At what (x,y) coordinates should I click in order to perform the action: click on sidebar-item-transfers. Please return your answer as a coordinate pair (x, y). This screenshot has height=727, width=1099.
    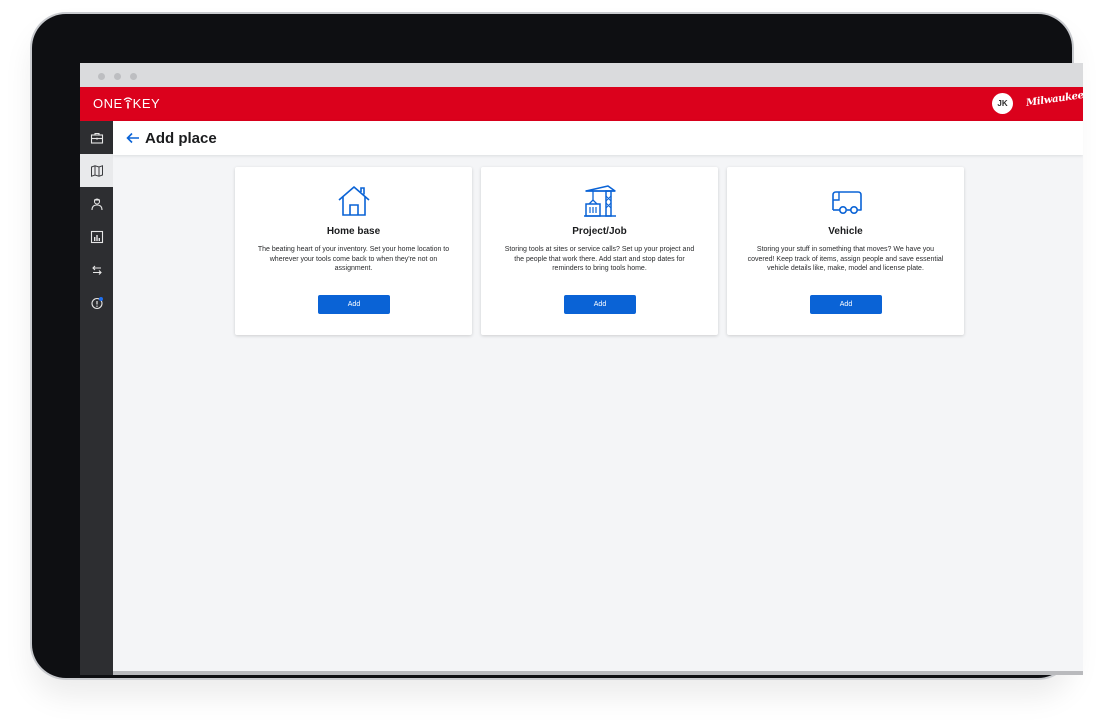
    Looking at the image, I should click on (96, 269).